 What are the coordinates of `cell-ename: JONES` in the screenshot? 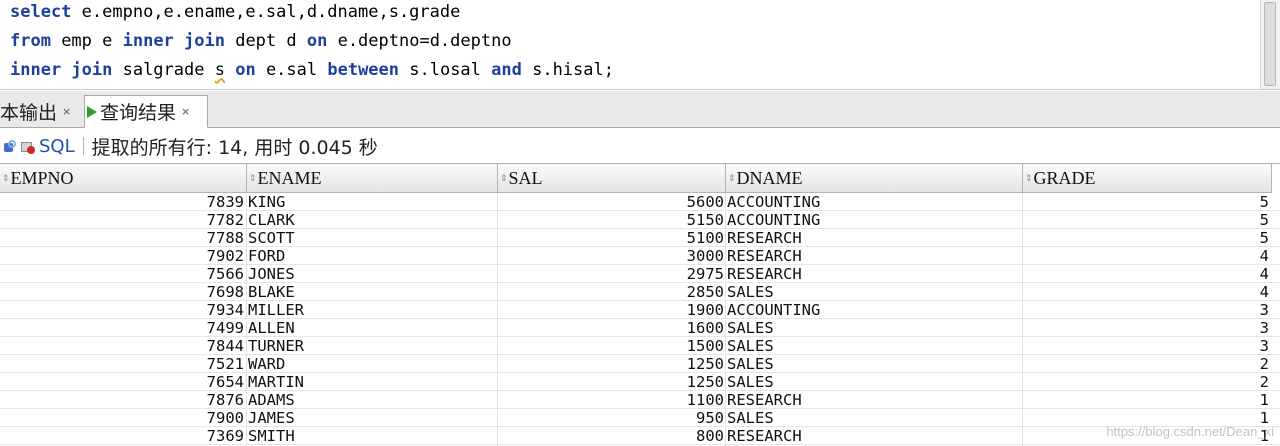 It's located at (372, 274).